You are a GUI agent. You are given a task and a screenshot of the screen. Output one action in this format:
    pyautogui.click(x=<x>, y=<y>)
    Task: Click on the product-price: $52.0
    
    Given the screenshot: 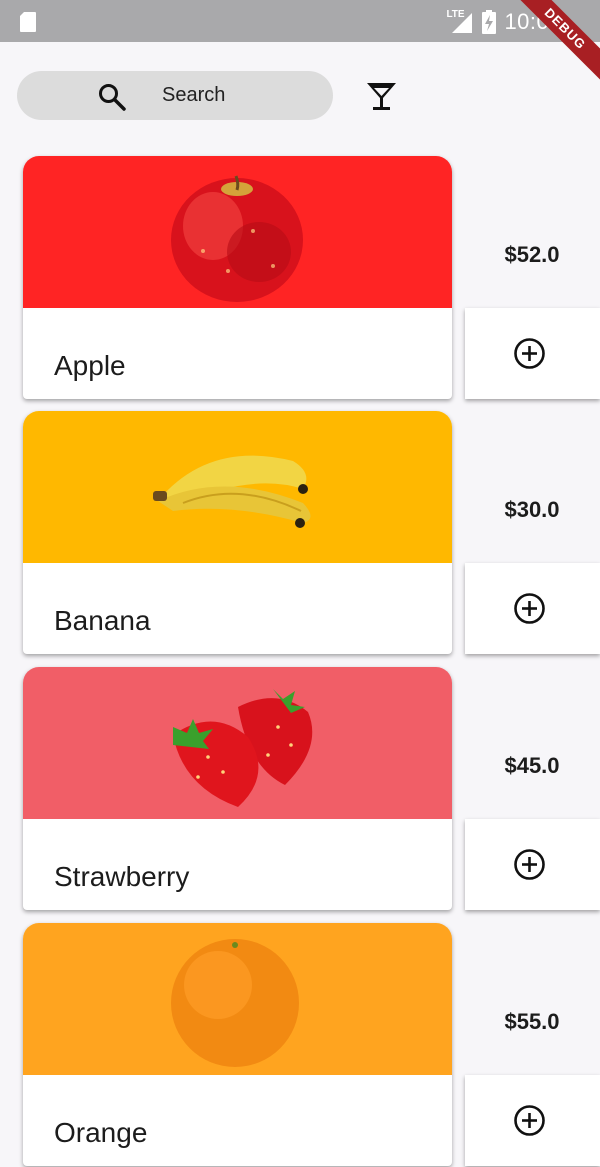 What is the action you would take?
    pyautogui.click(x=532, y=254)
    